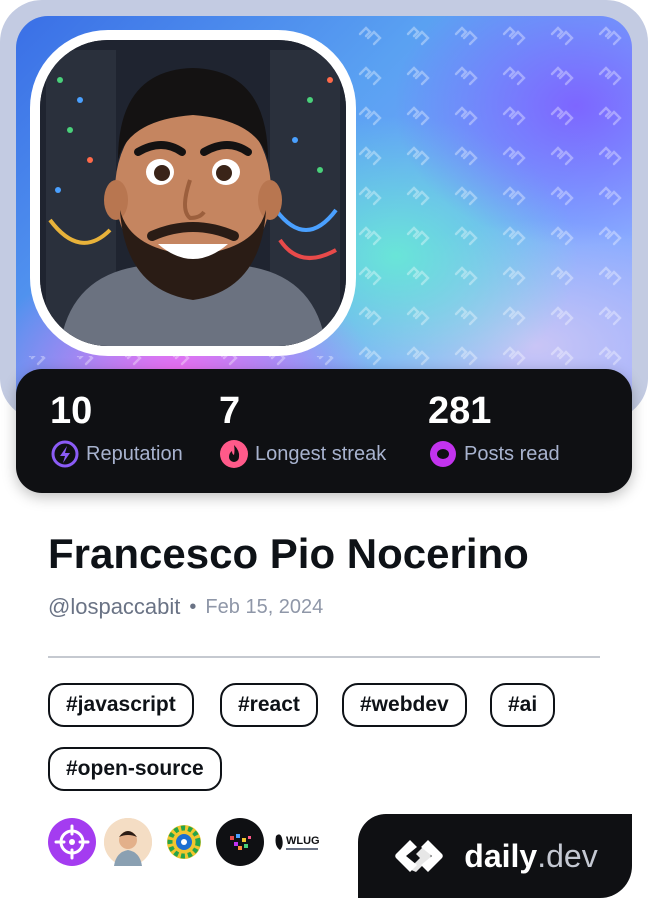 This screenshot has width=648, height=914. Describe the element at coordinates (185, 607) in the screenshot. I see `handle-row: @lospaccabit • Feb 15, 2024` at that location.